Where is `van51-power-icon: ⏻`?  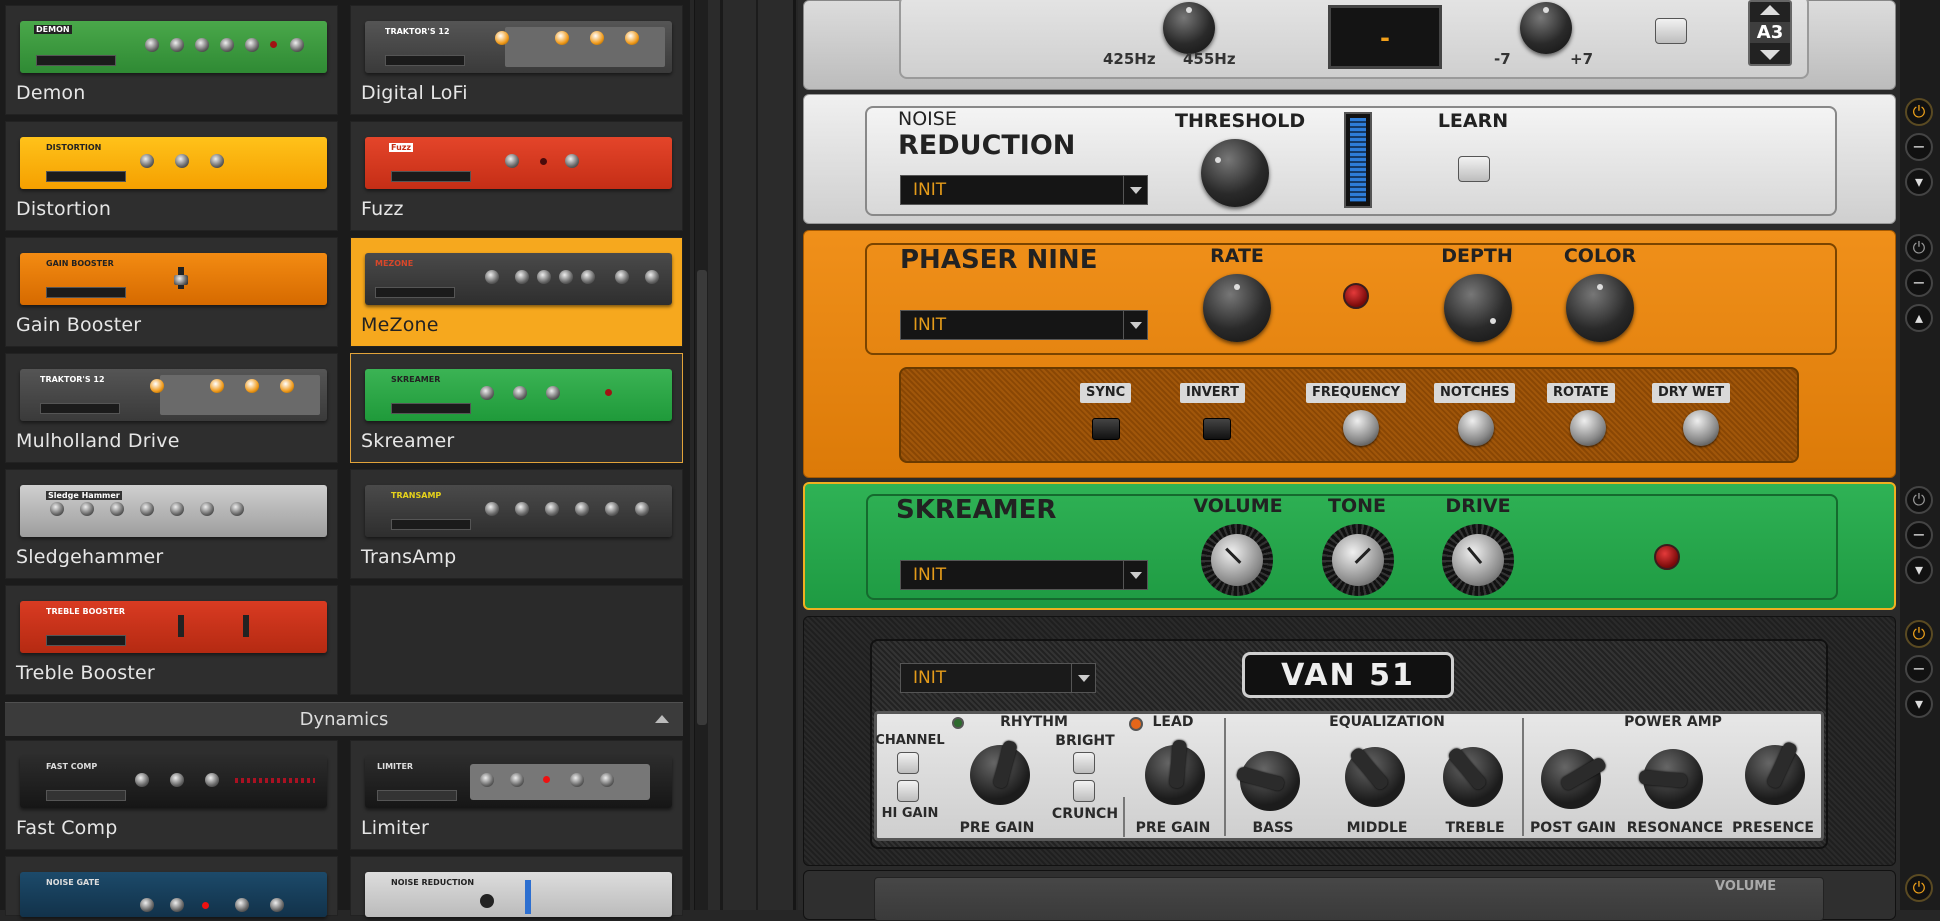
van51-power-icon: ⏻ is located at coordinates (1919, 634).